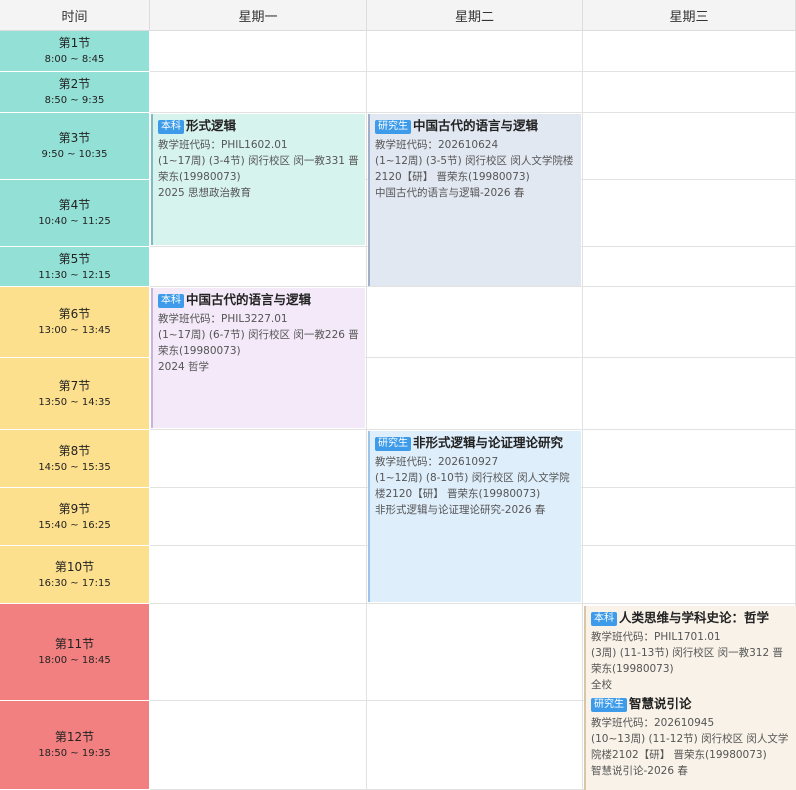  What do you see at coordinates (74, 402) in the screenshot?
I see `slot-time: 13:50 ~ 14:35` at bounding box center [74, 402].